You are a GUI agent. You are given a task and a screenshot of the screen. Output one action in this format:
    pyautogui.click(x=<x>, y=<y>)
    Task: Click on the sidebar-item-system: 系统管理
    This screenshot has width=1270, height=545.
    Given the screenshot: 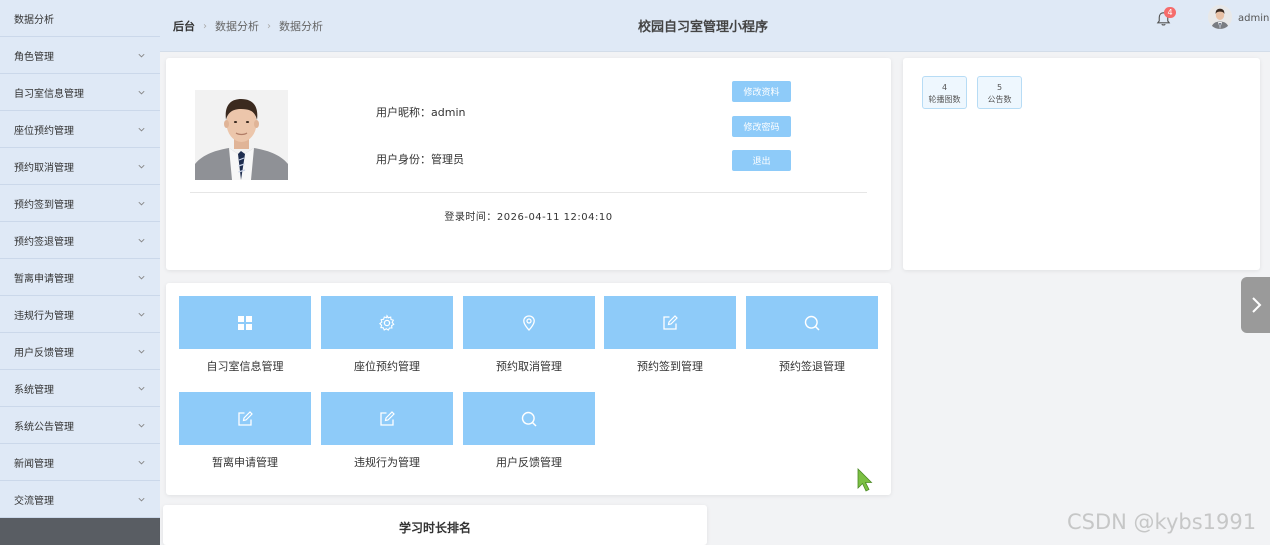 What is the action you would take?
    pyautogui.click(x=80, y=388)
    